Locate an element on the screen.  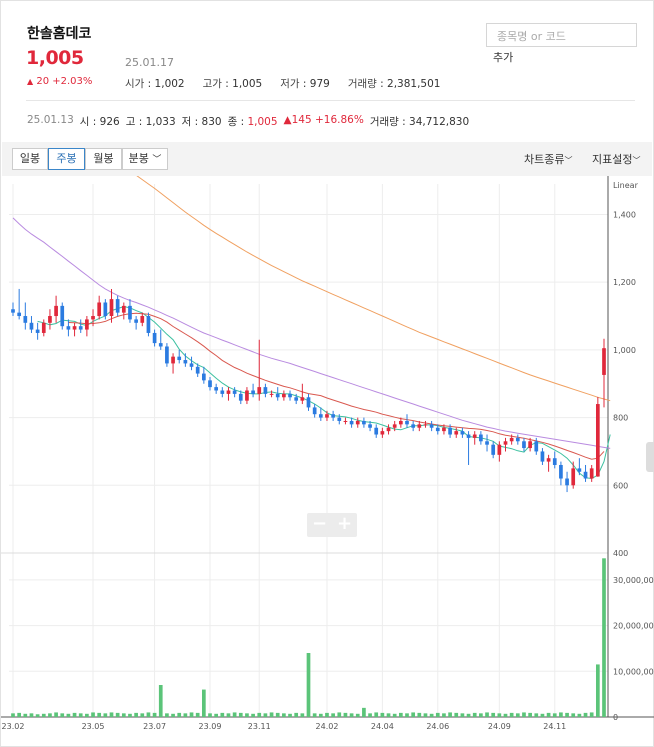
low-stat: 저가 : 979 is located at coordinates (305, 84).